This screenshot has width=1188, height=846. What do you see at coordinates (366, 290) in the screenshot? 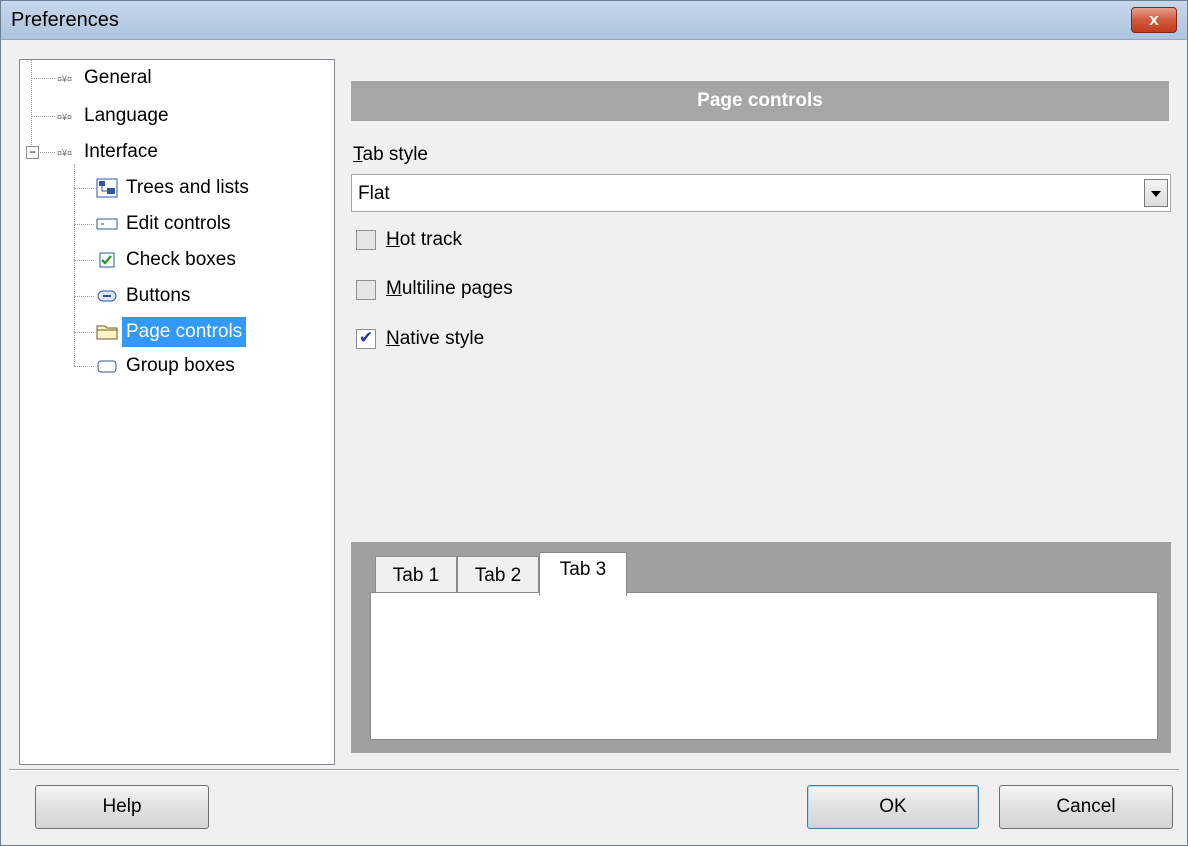
I see `multiline-pages-checkbox` at bounding box center [366, 290].